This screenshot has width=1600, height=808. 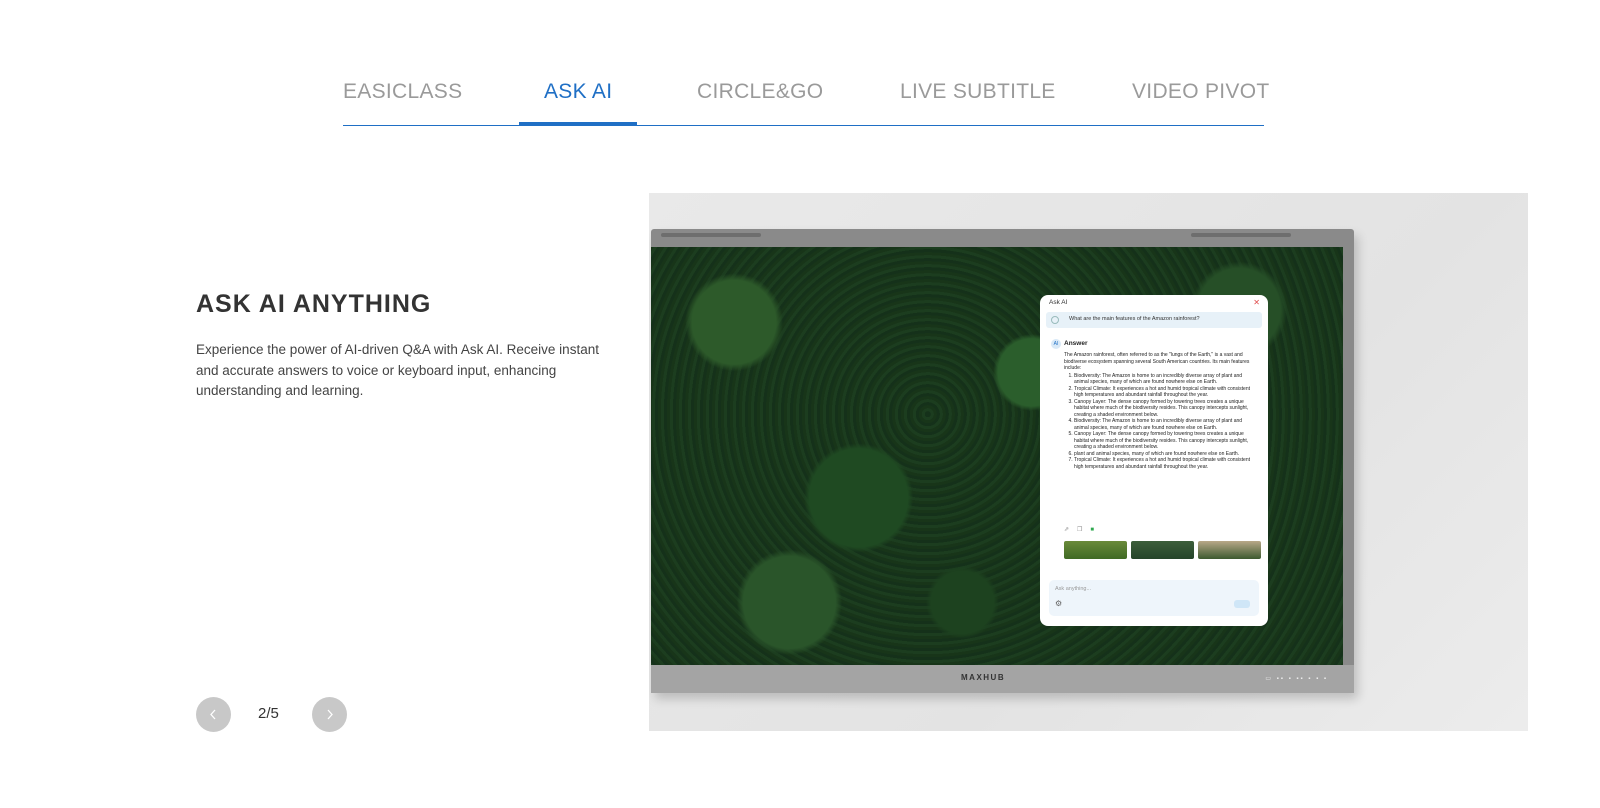 I want to click on previous-slide-button, so click(x=213, y=714).